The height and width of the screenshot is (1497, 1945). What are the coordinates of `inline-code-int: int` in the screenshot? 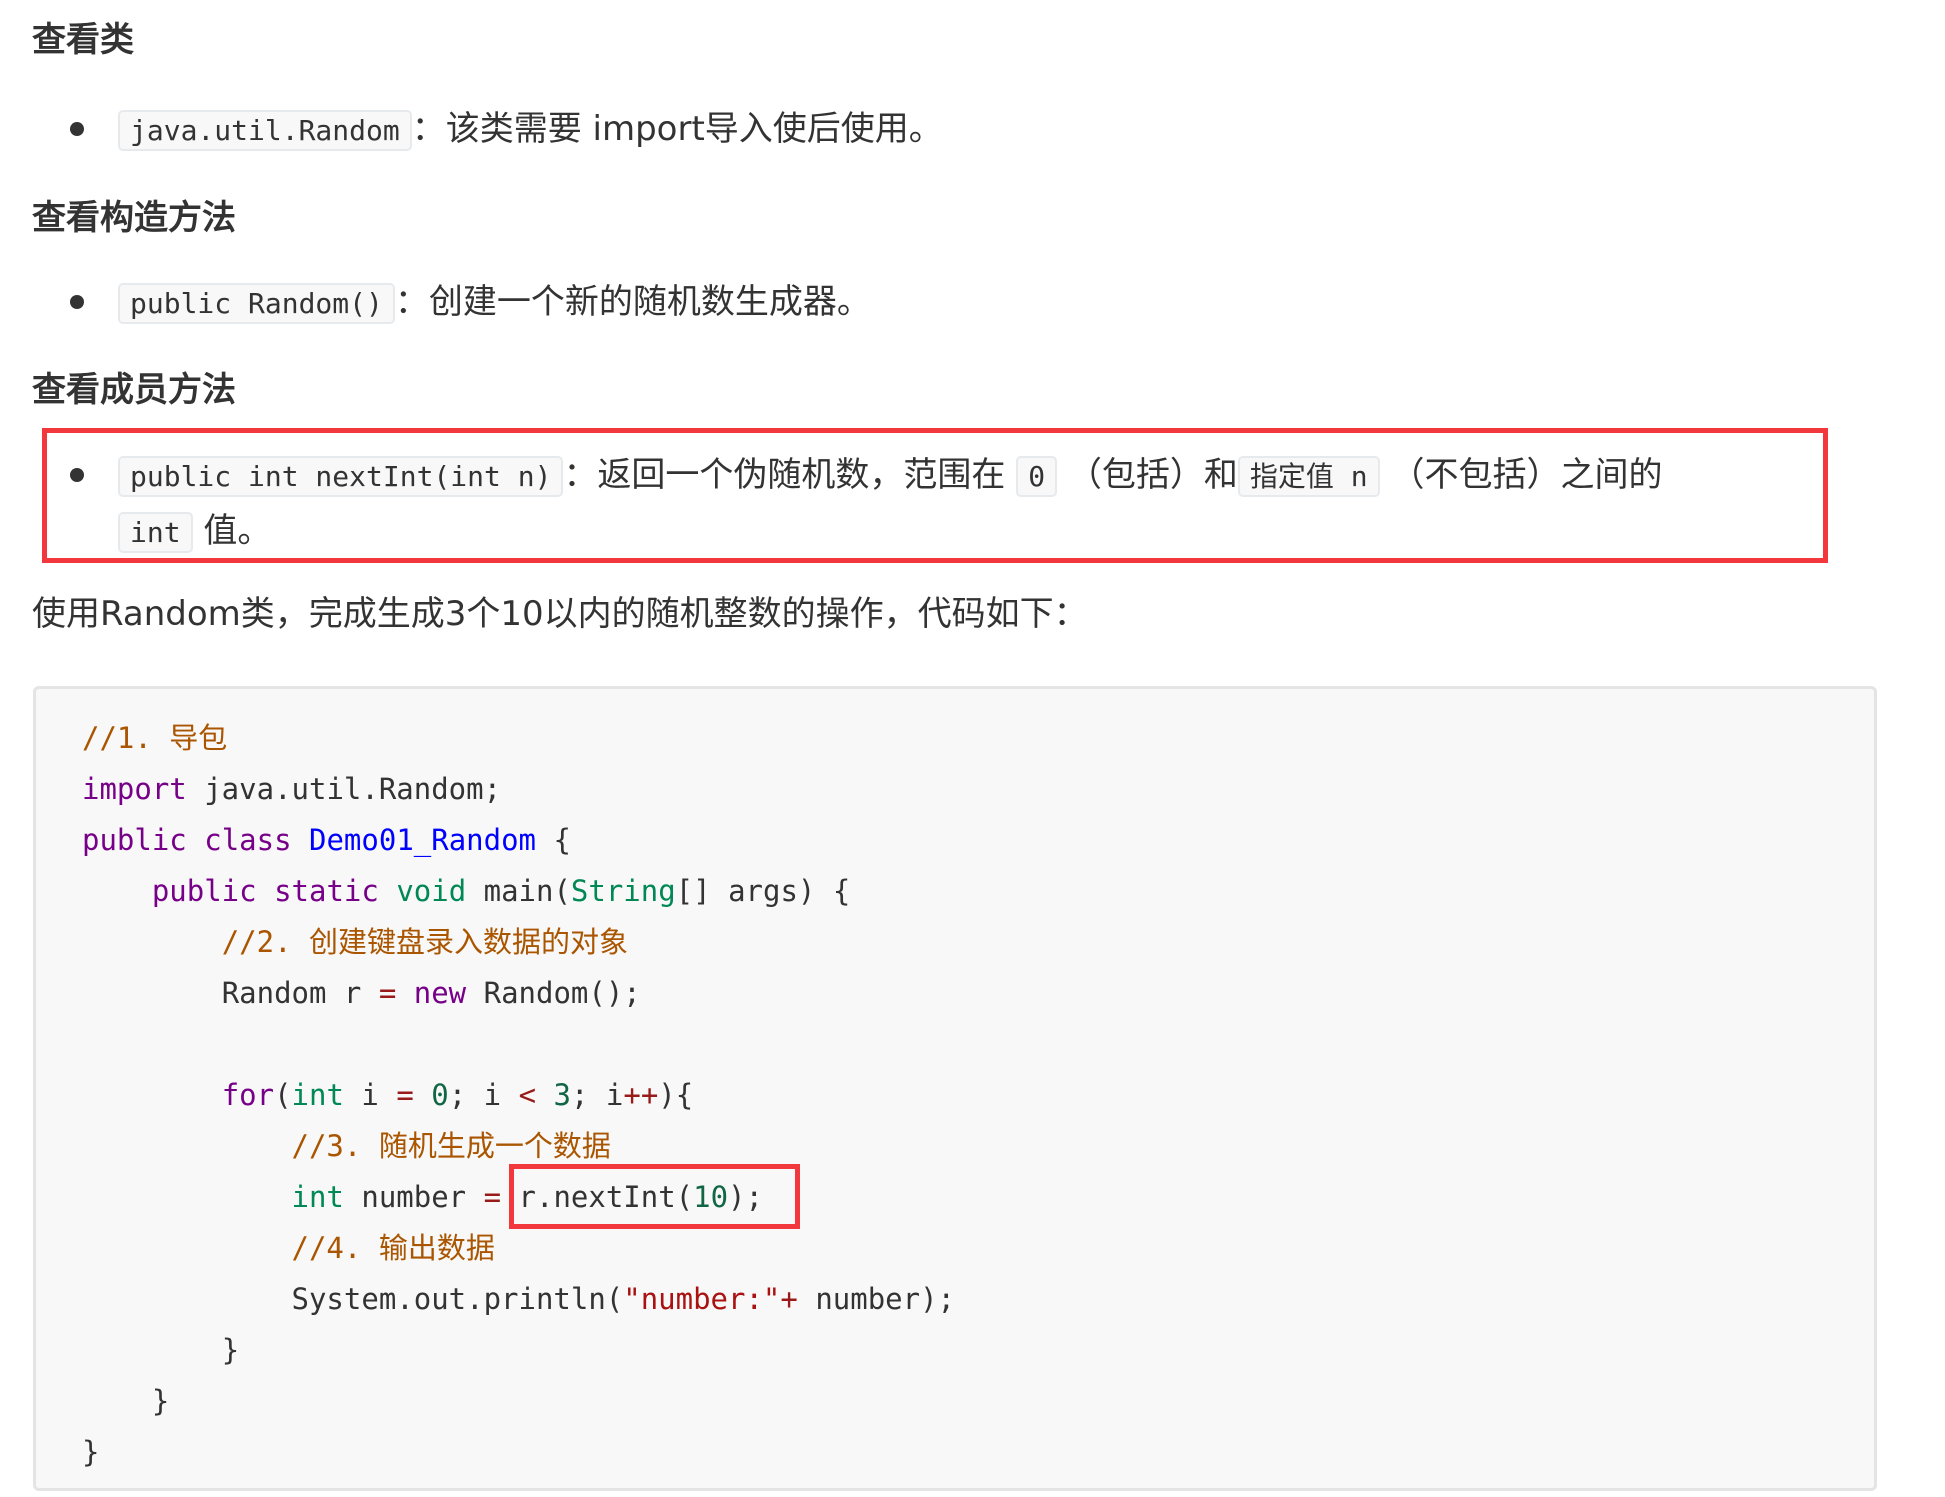 It's located at (155, 532).